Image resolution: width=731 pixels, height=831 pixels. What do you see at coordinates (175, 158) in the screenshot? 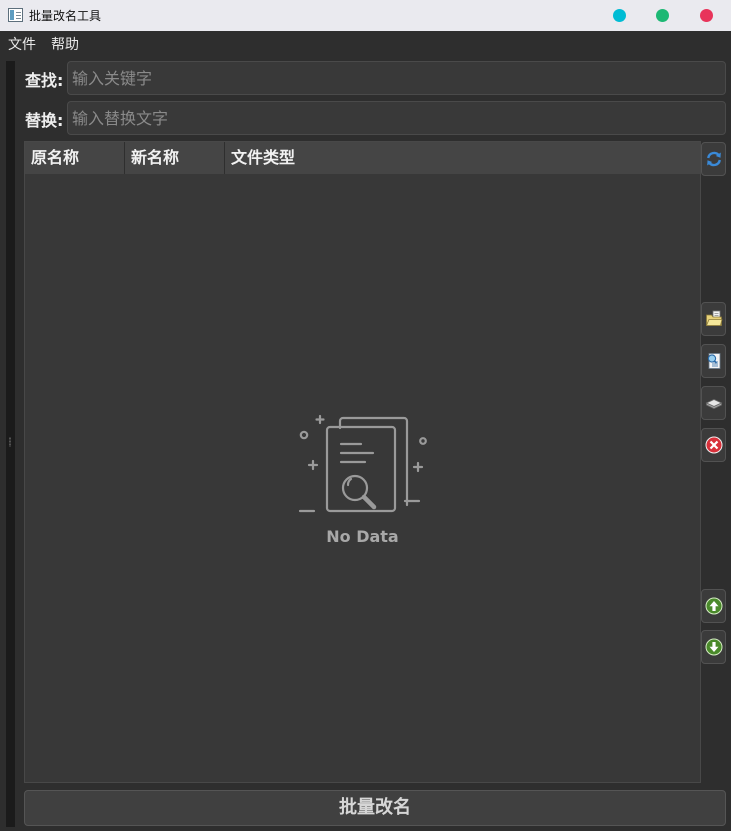
I see `column-header-new-name: 新名称` at bounding box center [175, 158].